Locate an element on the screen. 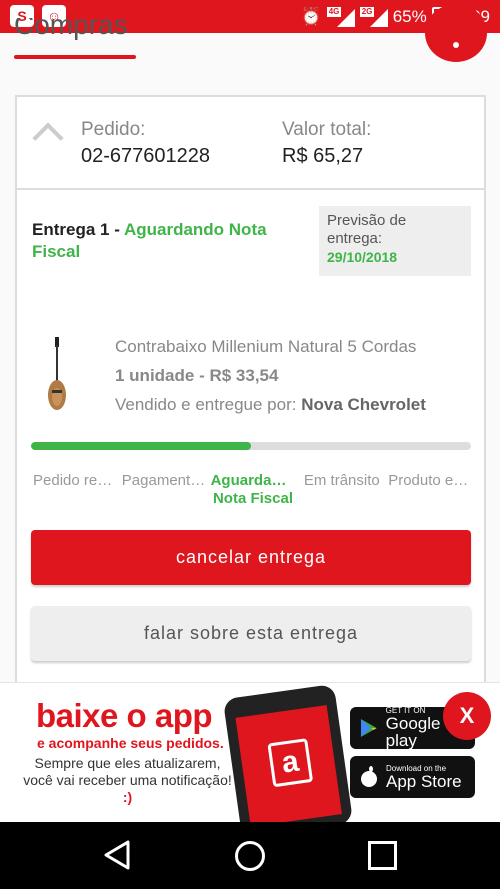  alarm-icon: ⏰ is located at coordinates (311, 16).